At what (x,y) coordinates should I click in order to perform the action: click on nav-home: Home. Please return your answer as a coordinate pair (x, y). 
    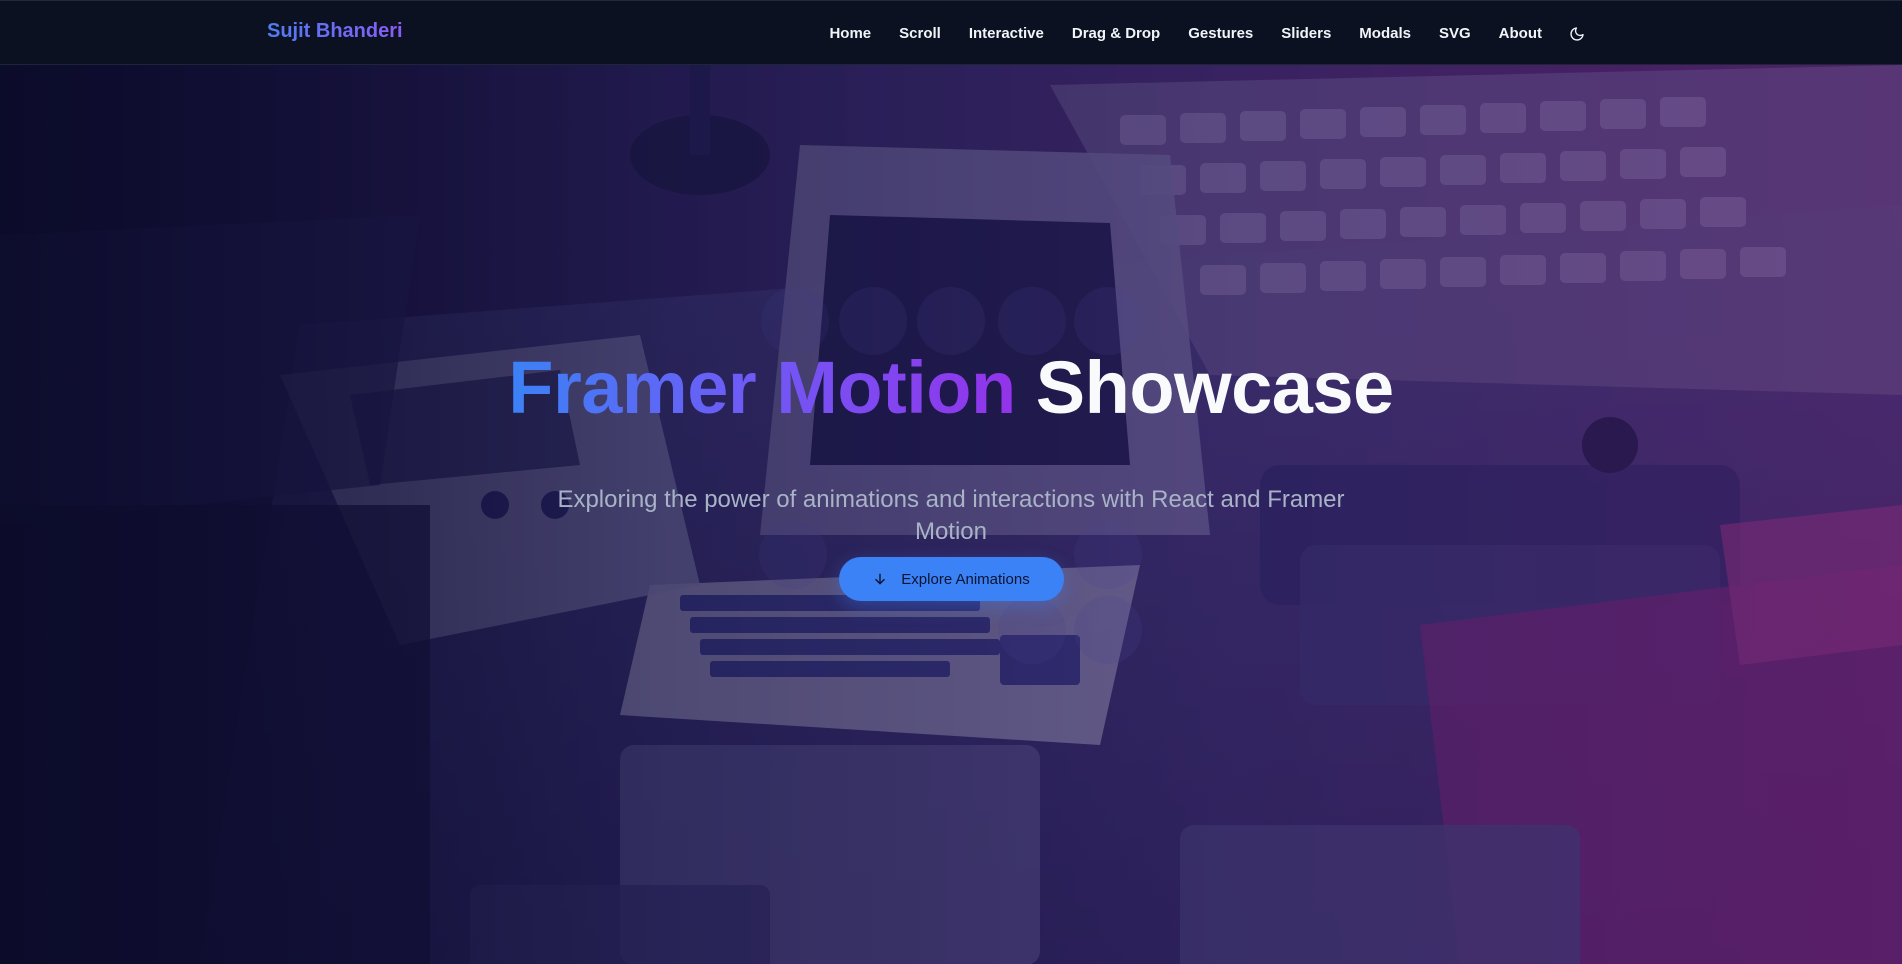
    Looking at the image, I should click on (850, 33).